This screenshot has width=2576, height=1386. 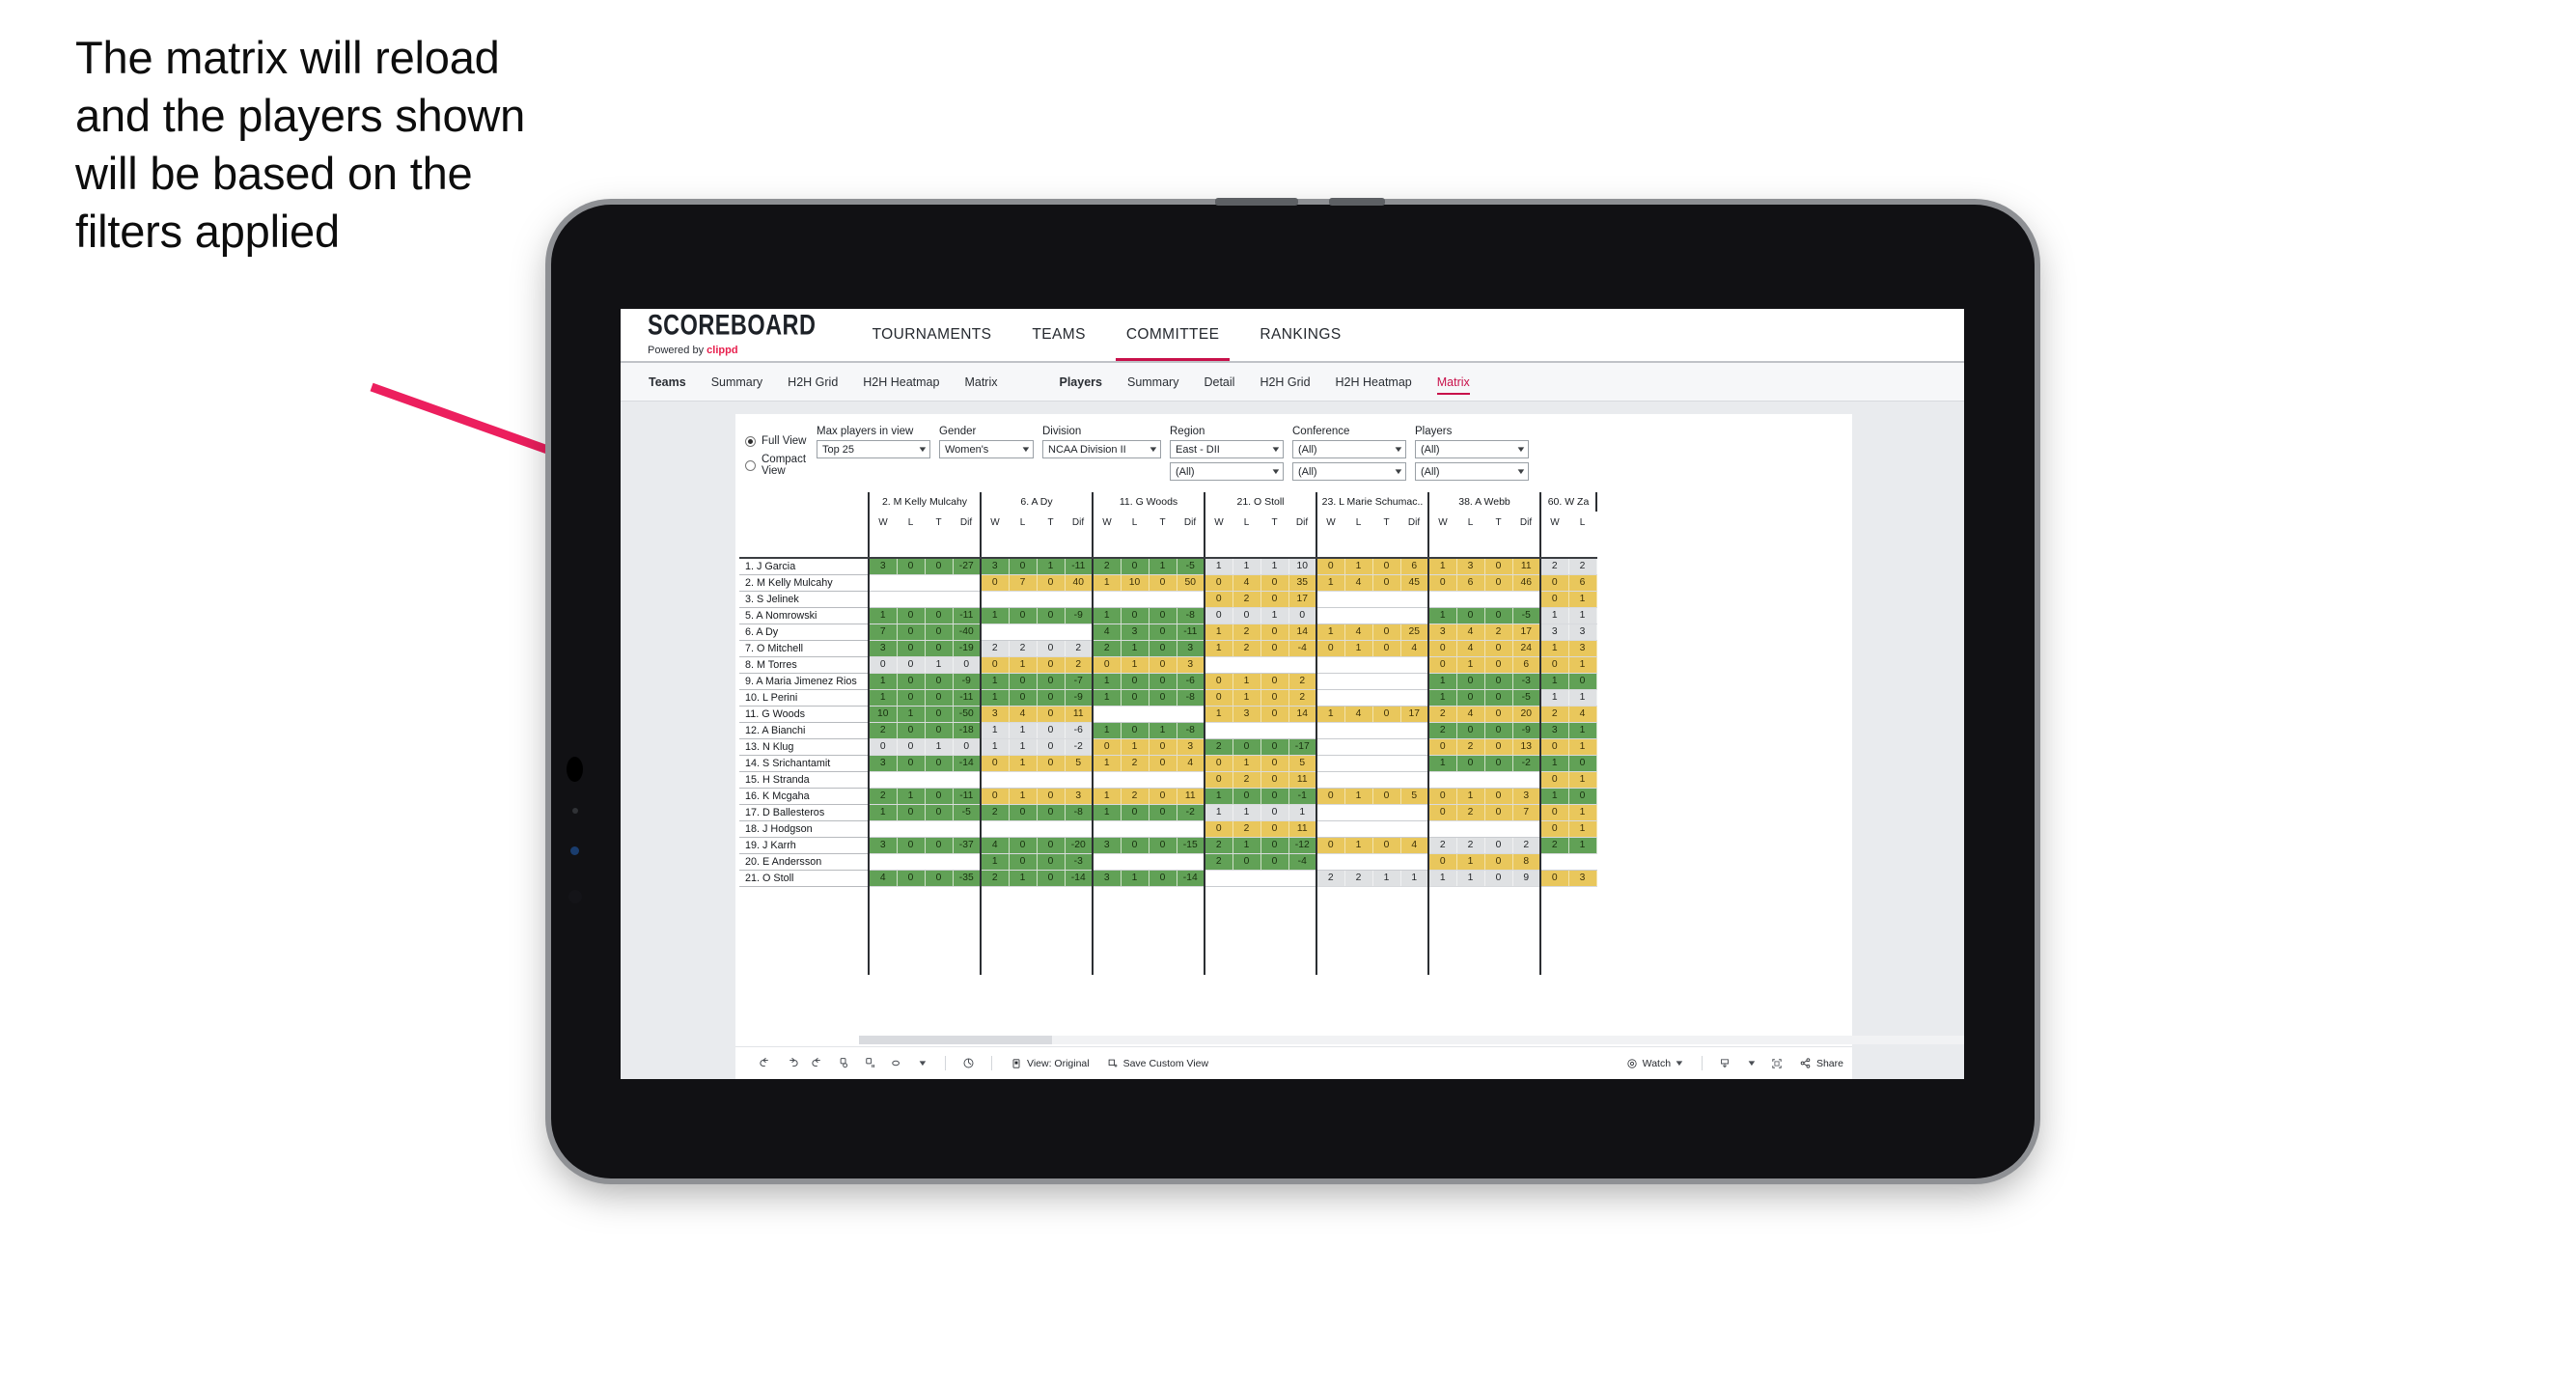 I want to click on matrix-data-cell: 11, so click(x=1302, y=829).